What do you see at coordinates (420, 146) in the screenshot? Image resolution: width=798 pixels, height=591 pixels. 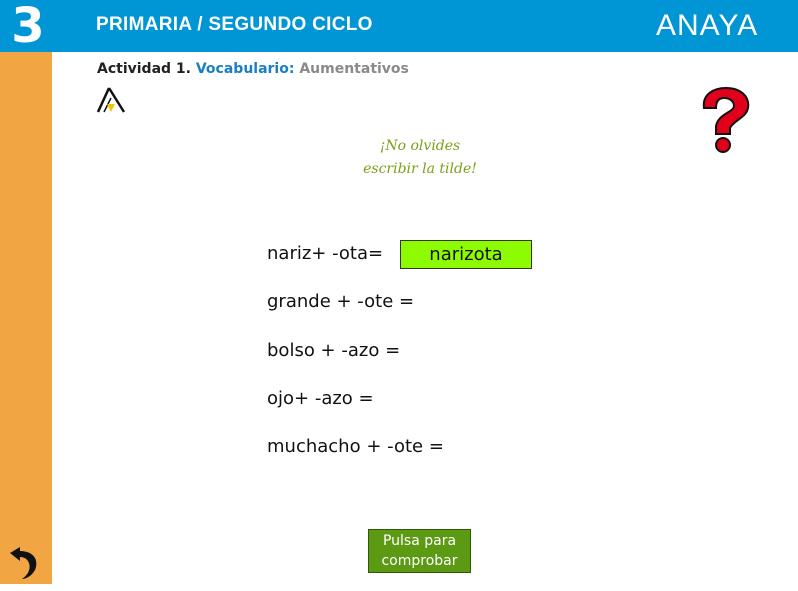 I see `hint-line-1: ¡No olvides` at bounding box center [420, 146].